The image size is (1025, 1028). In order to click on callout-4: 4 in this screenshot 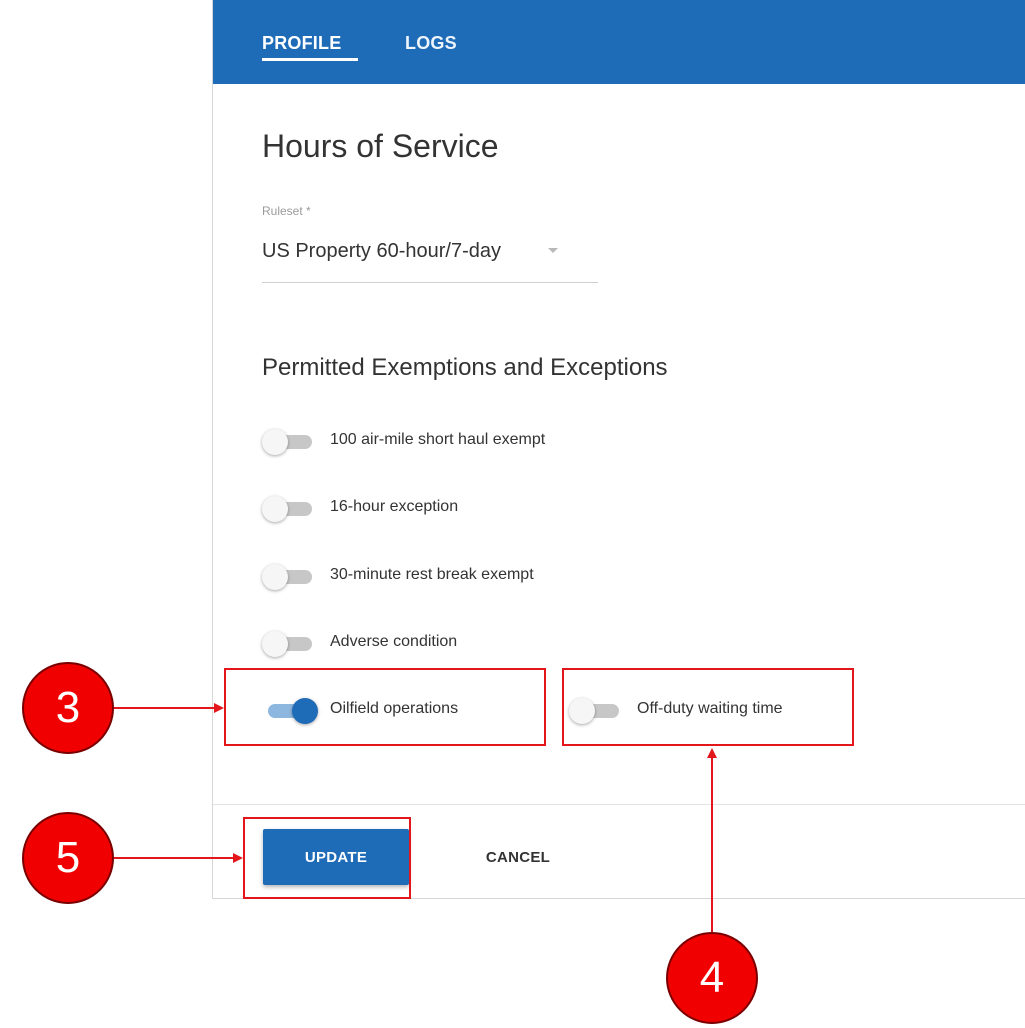, I will do `click(712, 978)`.